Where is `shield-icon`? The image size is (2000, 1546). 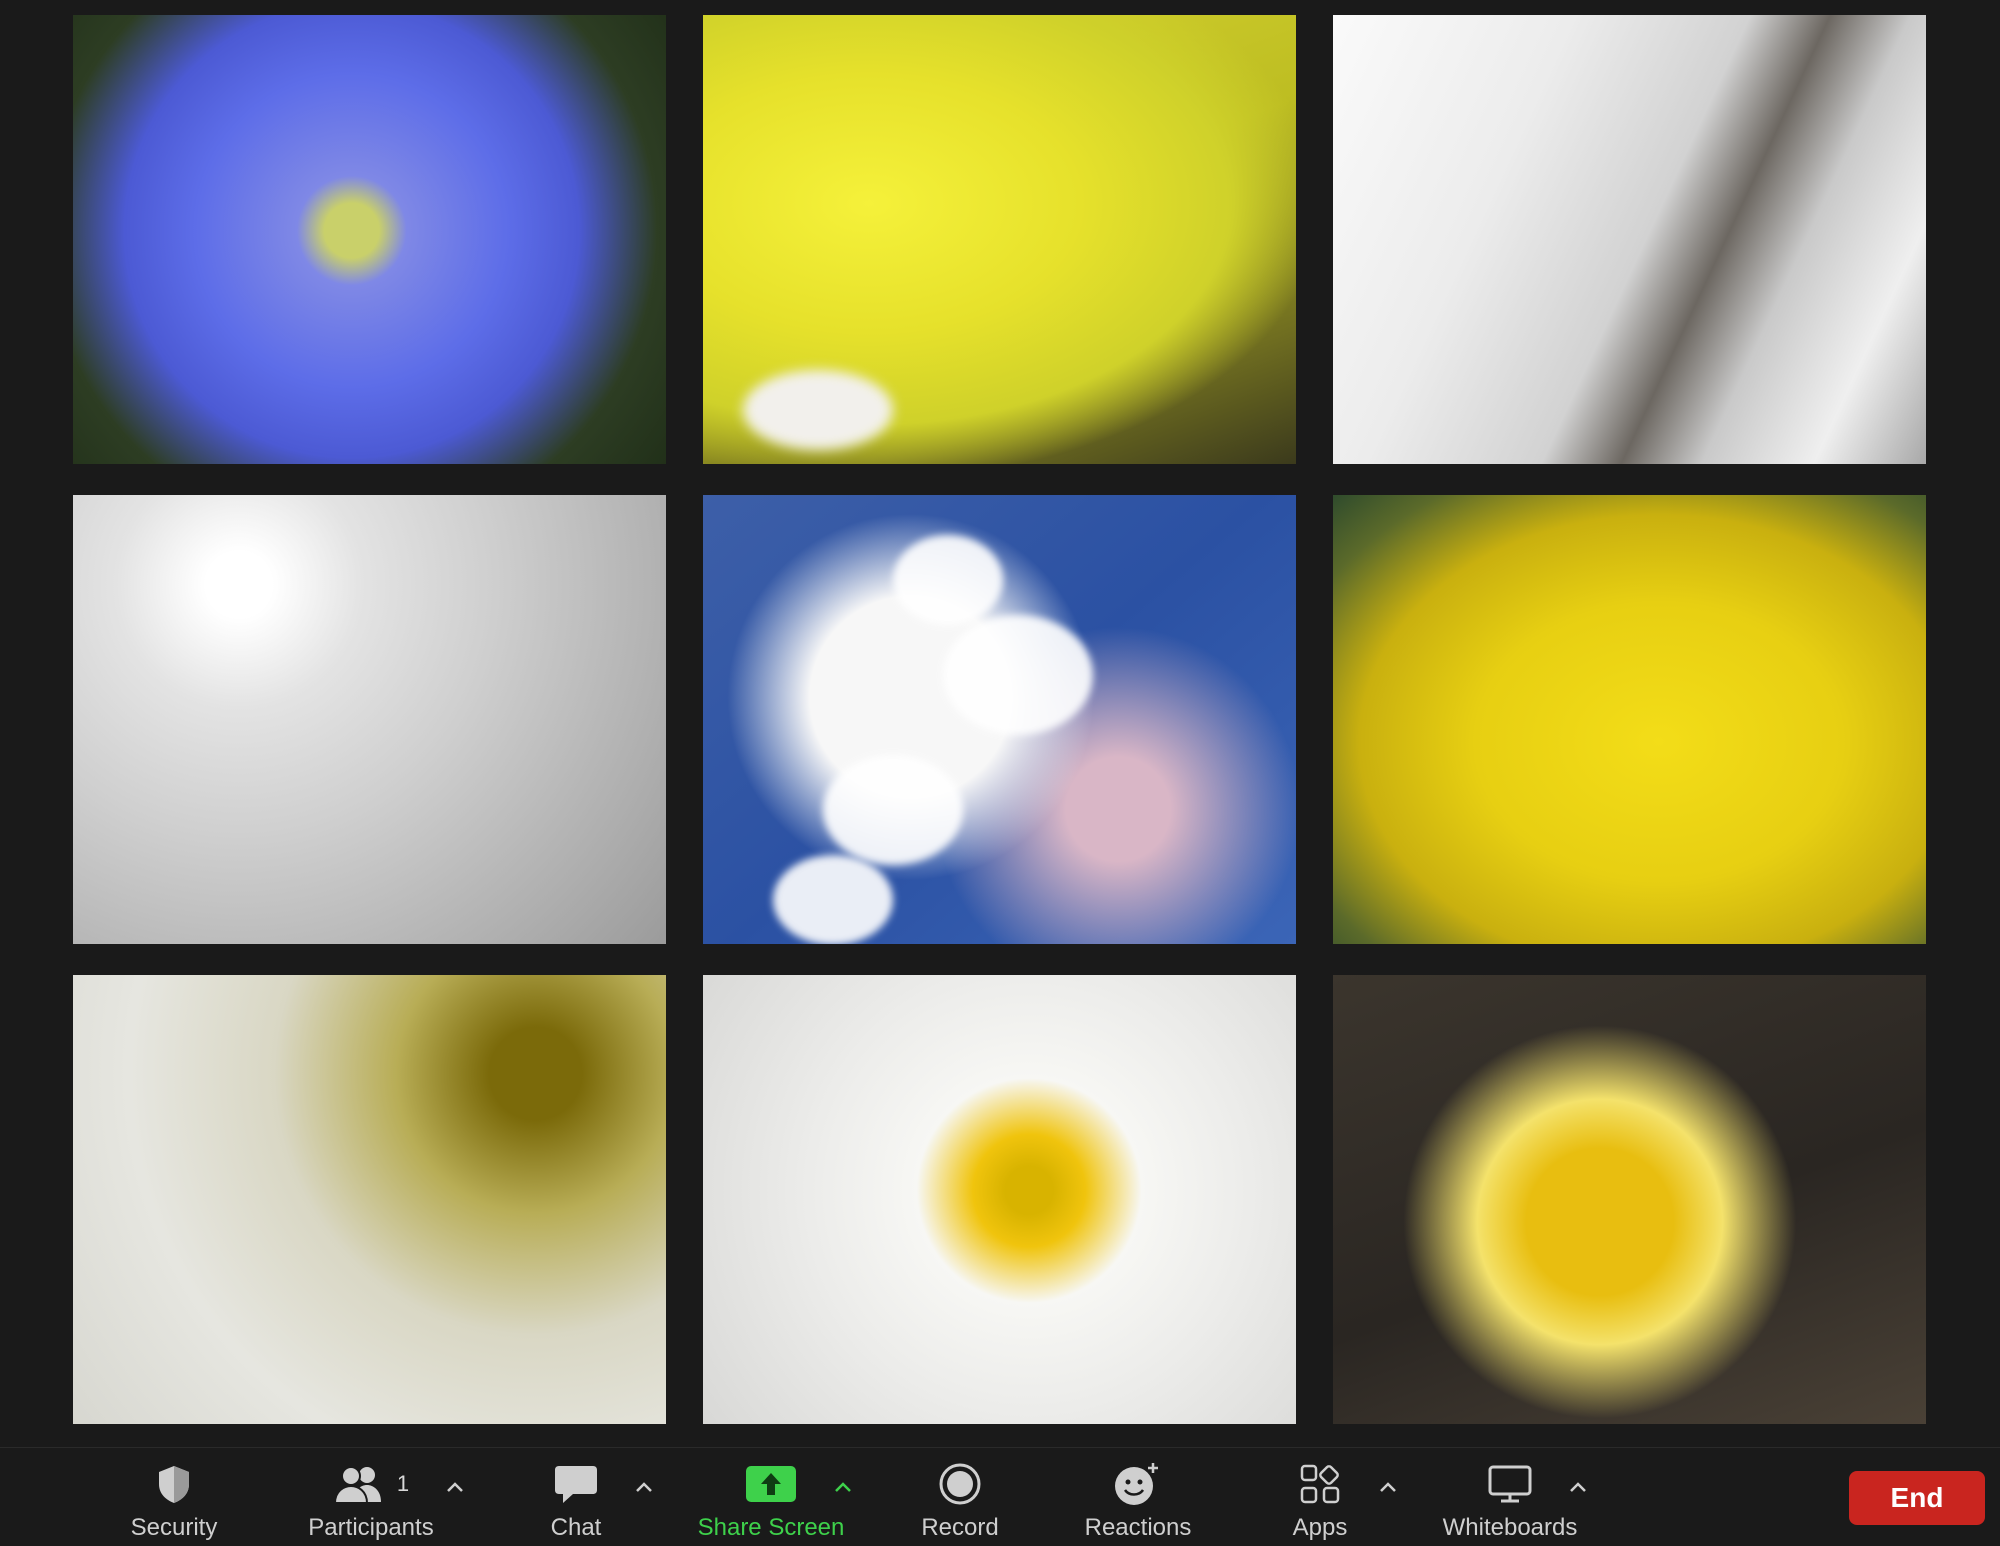 shield-icon is located at coordinates (174, 1484).